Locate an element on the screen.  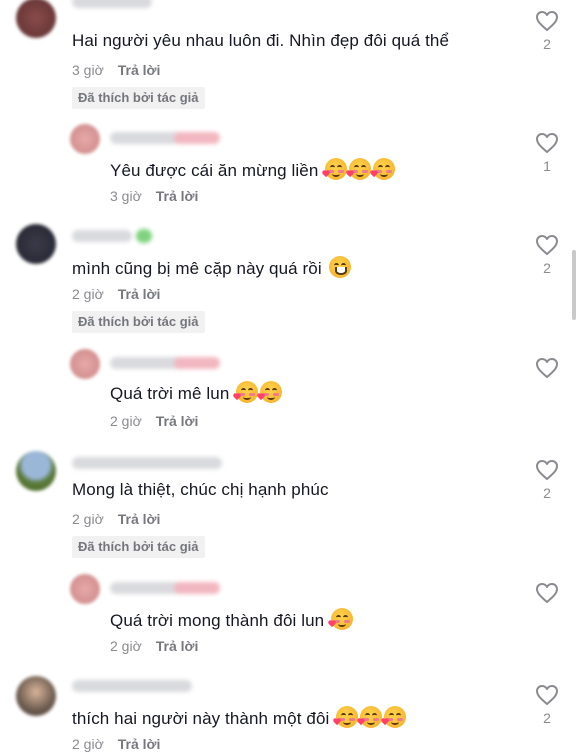
like-count: 1 is located at coordinates (547, 166).